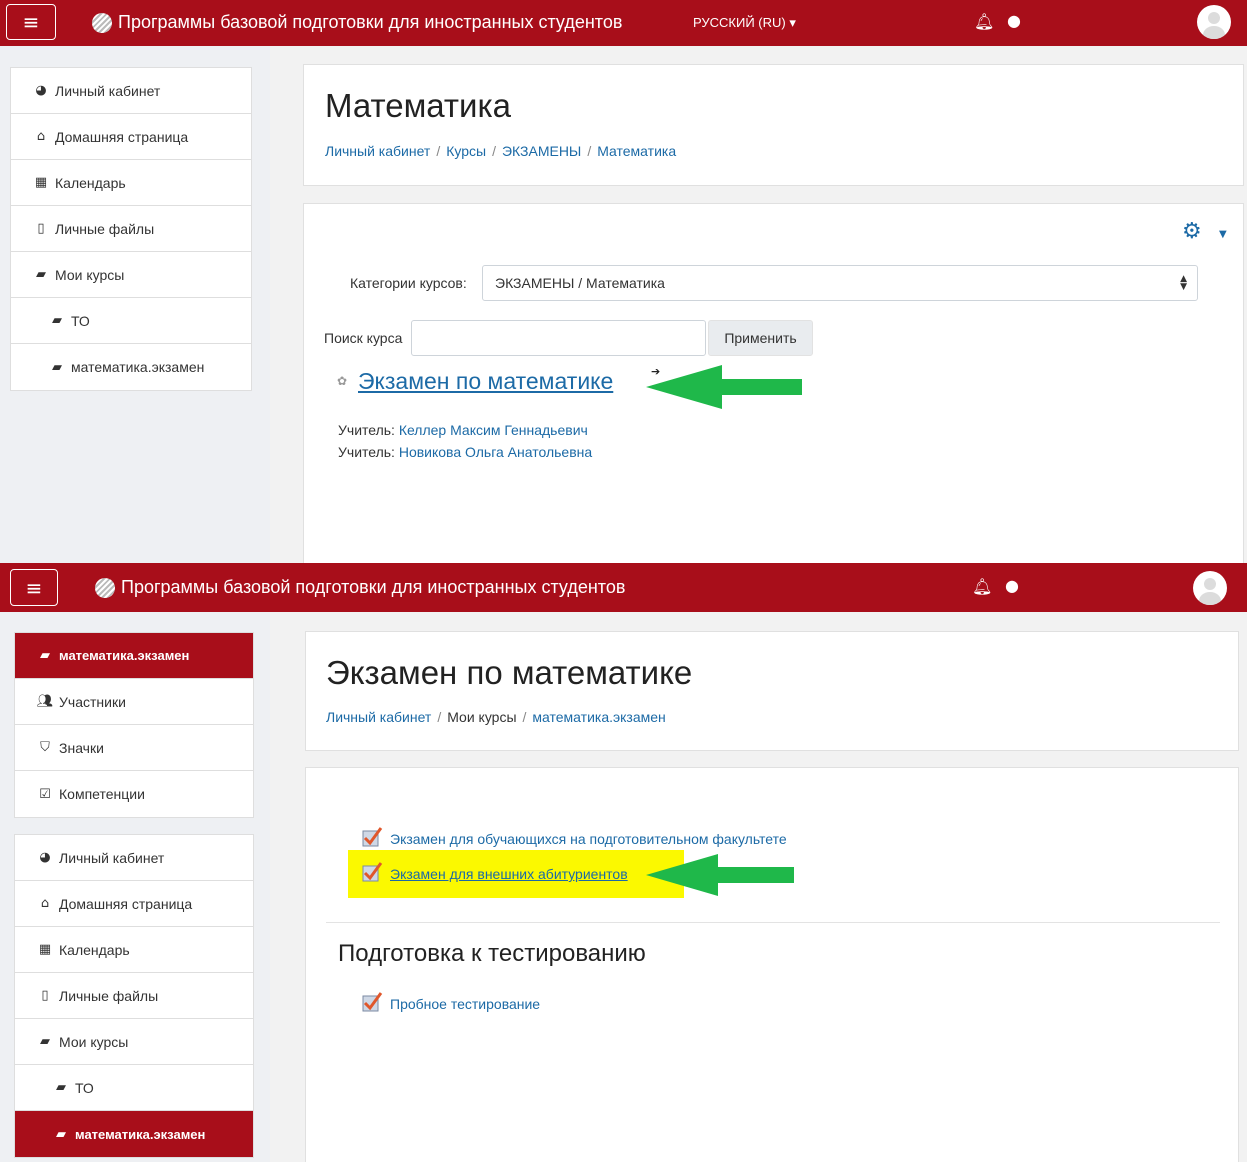 This screenshot has width=1247, height=1162. What do you see at coordinates (558, 338) in the screenshot?
I see `course-search-input` at bounding box center [558, 338].